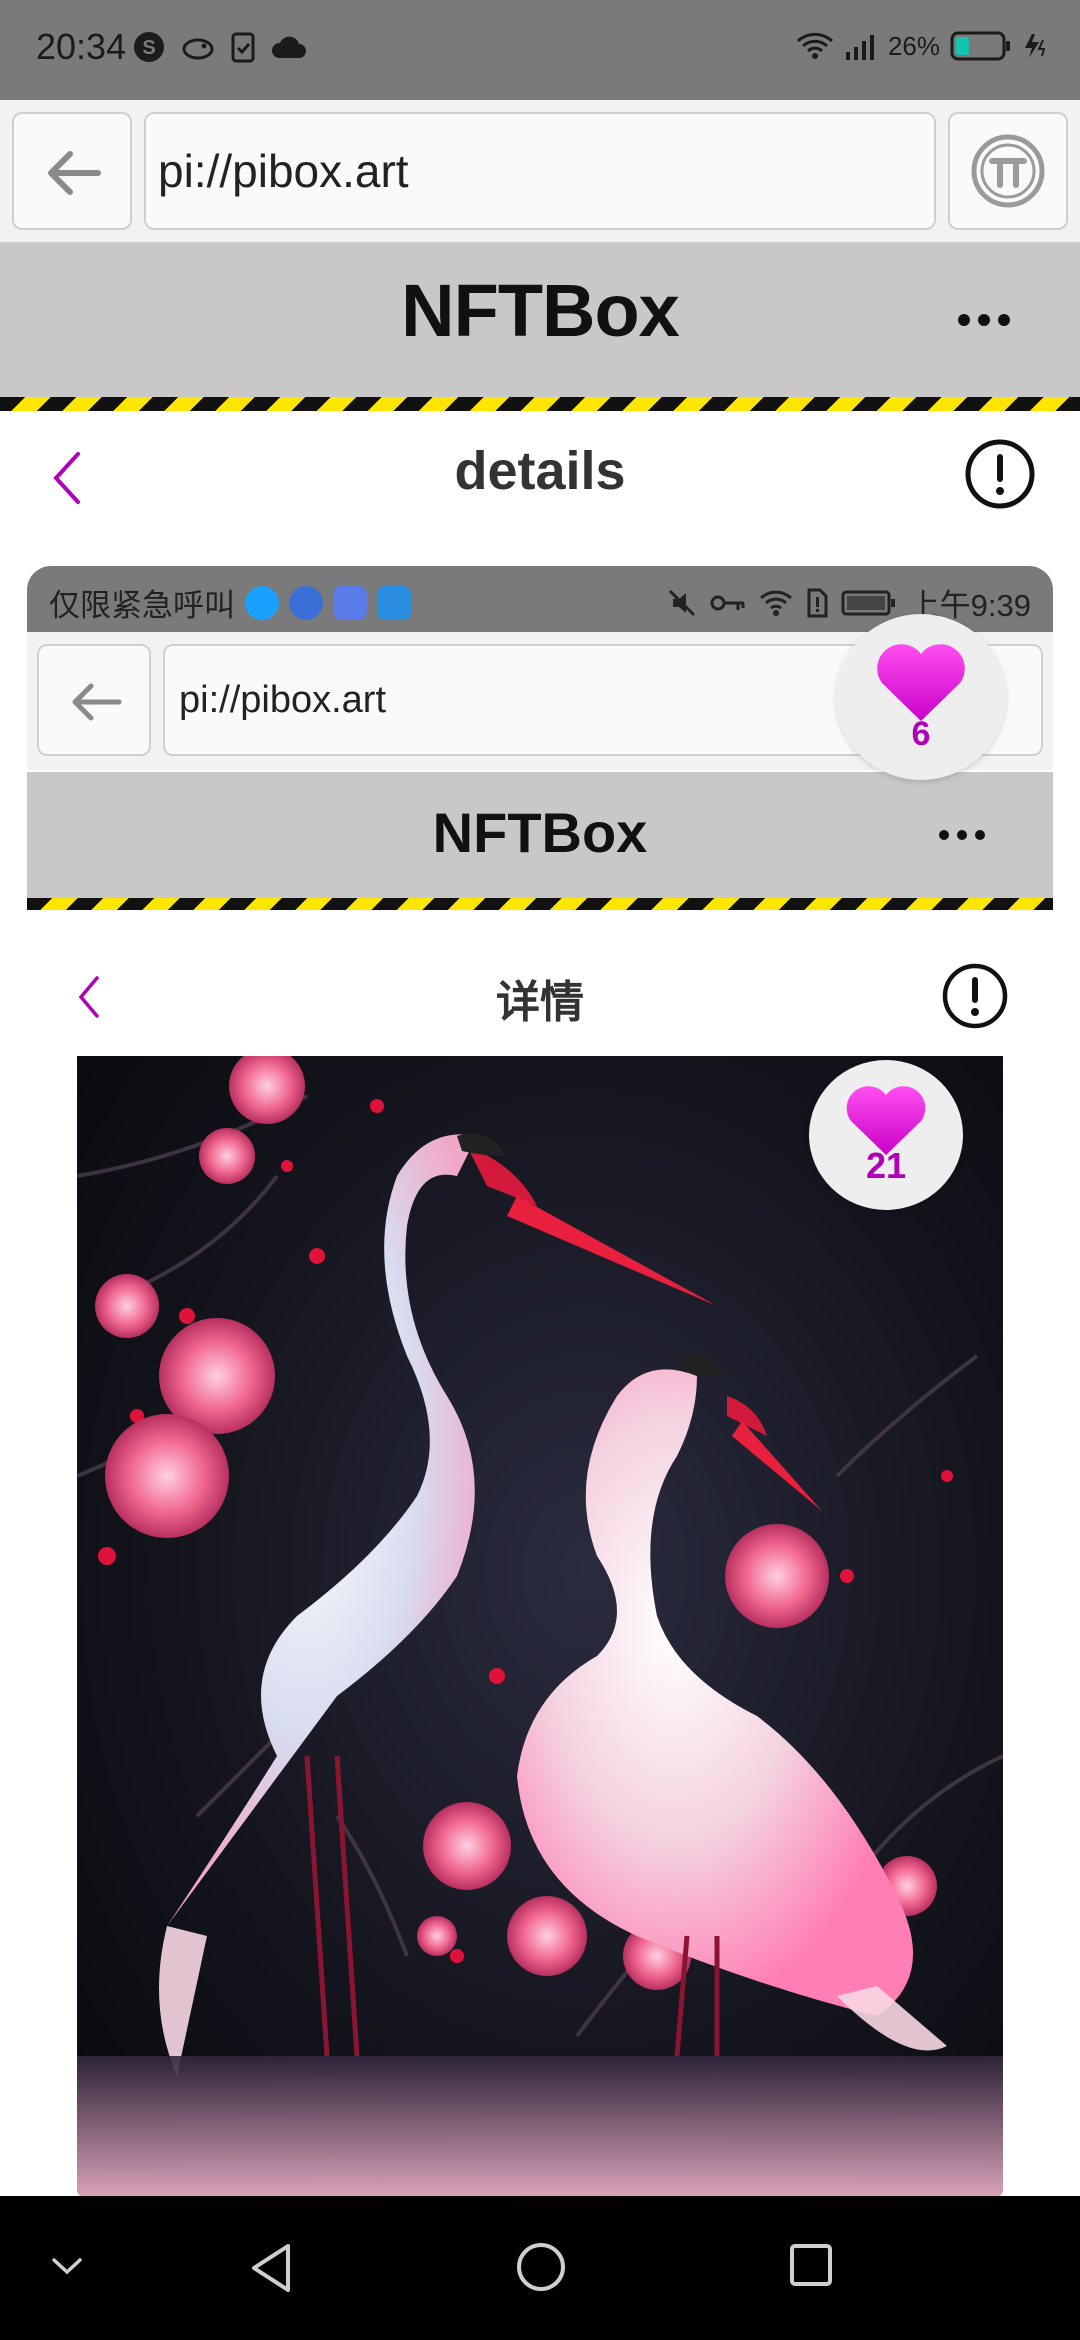  I want to click on globe-icon, so click(306, 602).